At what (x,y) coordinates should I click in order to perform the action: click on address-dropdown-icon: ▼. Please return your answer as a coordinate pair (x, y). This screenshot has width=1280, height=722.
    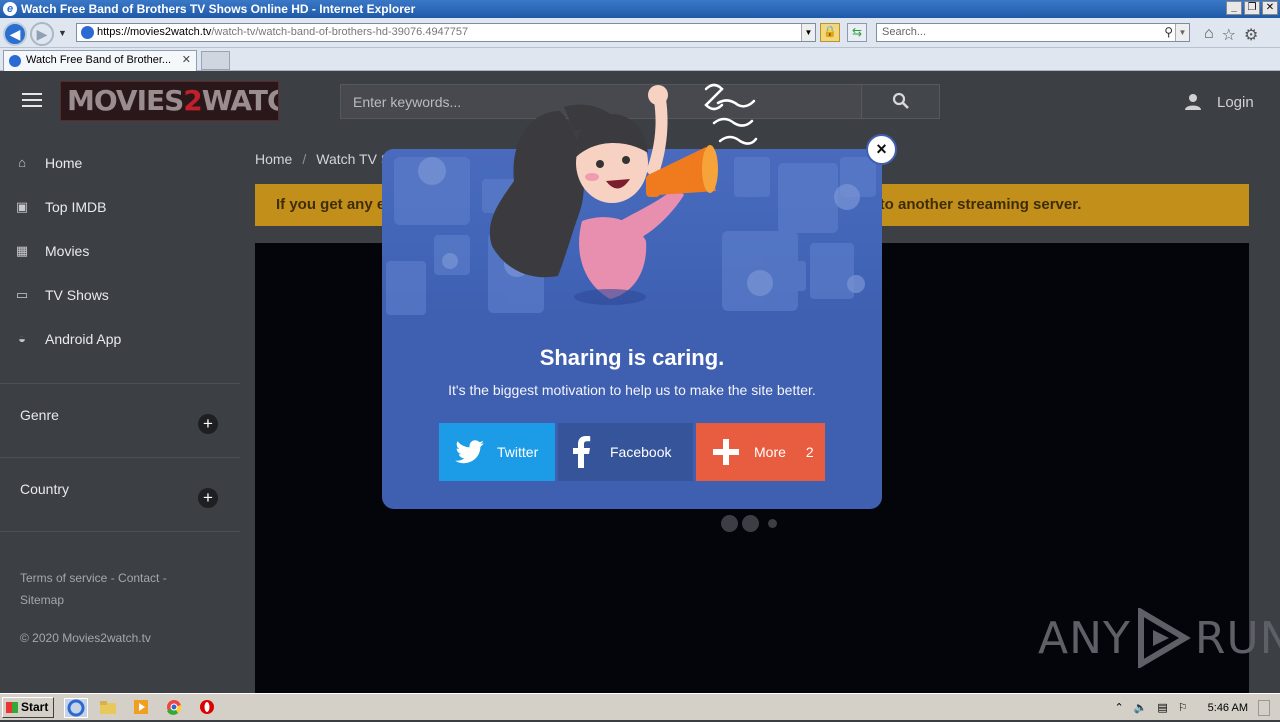
    Looking at the image, I should click on (808, 32).